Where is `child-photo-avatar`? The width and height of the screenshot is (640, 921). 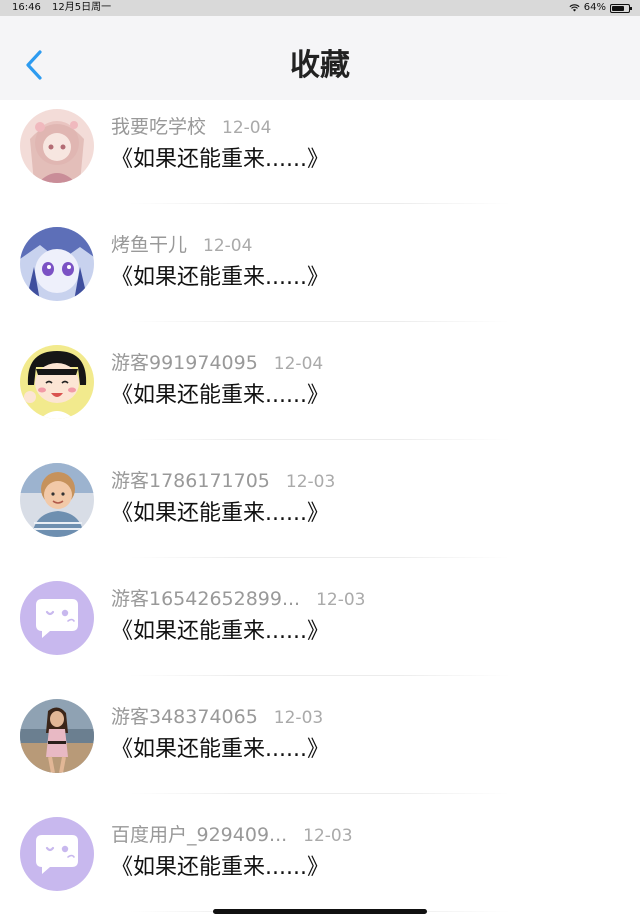 child-photo-avatar is located at coordinates (57, 500).